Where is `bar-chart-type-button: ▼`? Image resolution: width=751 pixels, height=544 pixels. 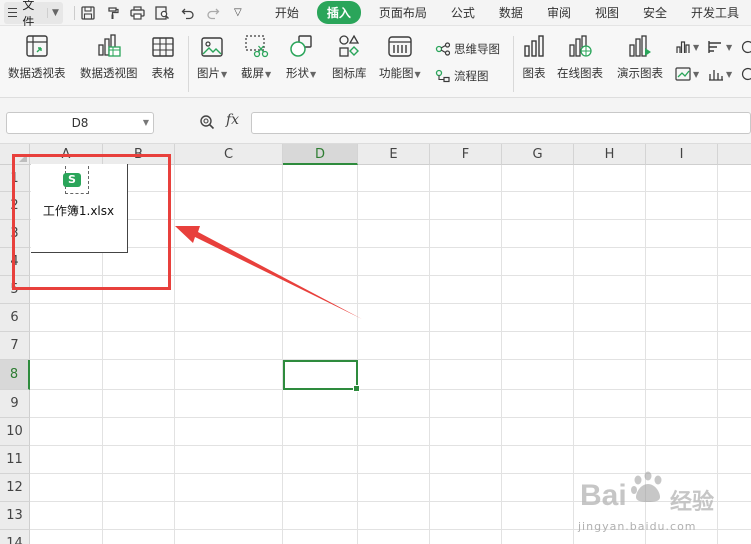
bar-chart-type-button: ▼ is located at coordinates (687, 47).